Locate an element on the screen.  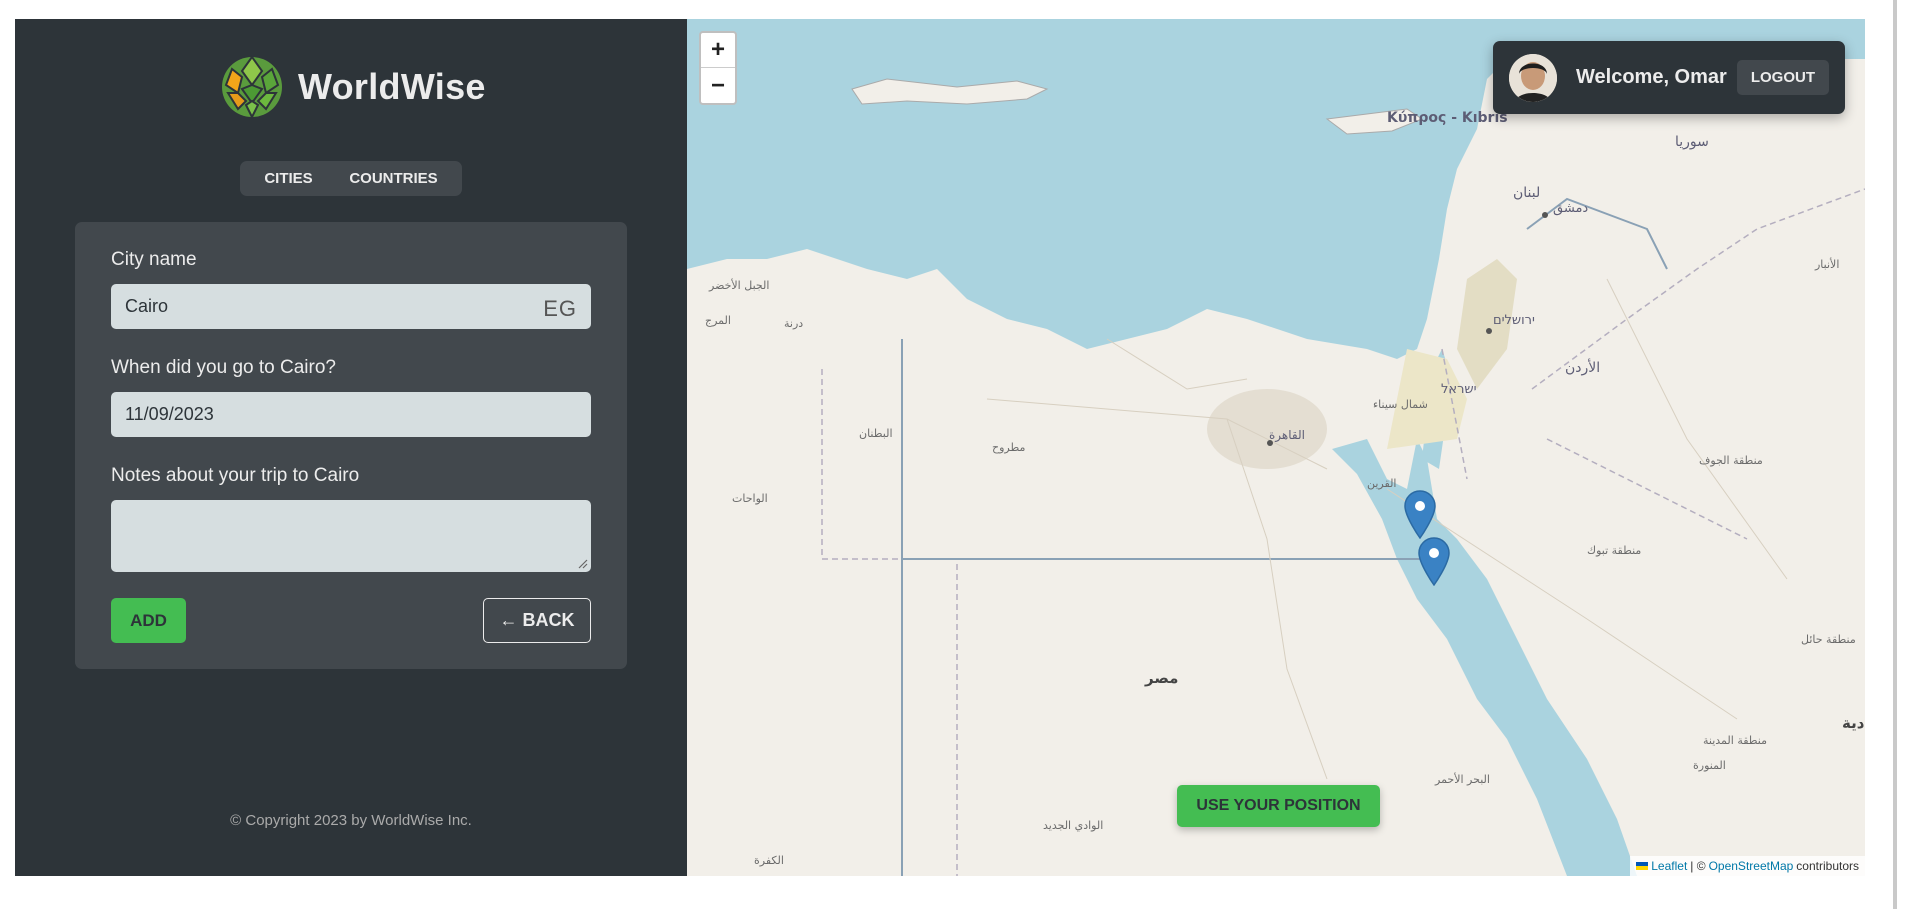
notes-label: Notes about your trip to Cairo is located at coordinates (235, 475).